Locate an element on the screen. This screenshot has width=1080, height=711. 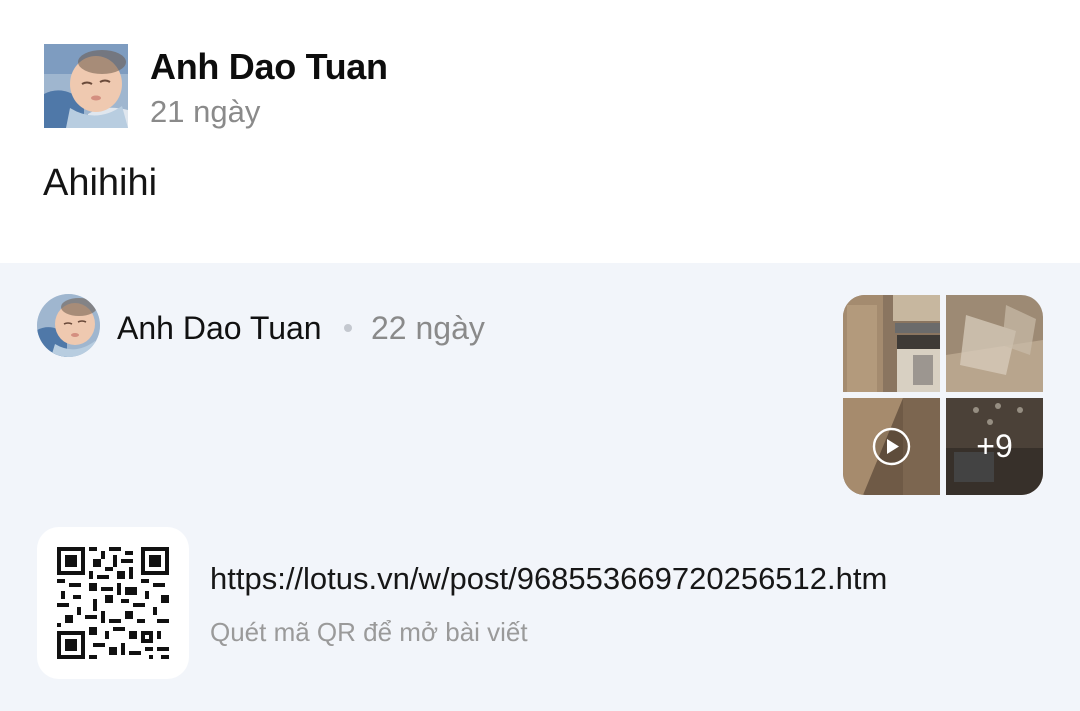
more-media-count: +9 is located at coordinates (994, 446).